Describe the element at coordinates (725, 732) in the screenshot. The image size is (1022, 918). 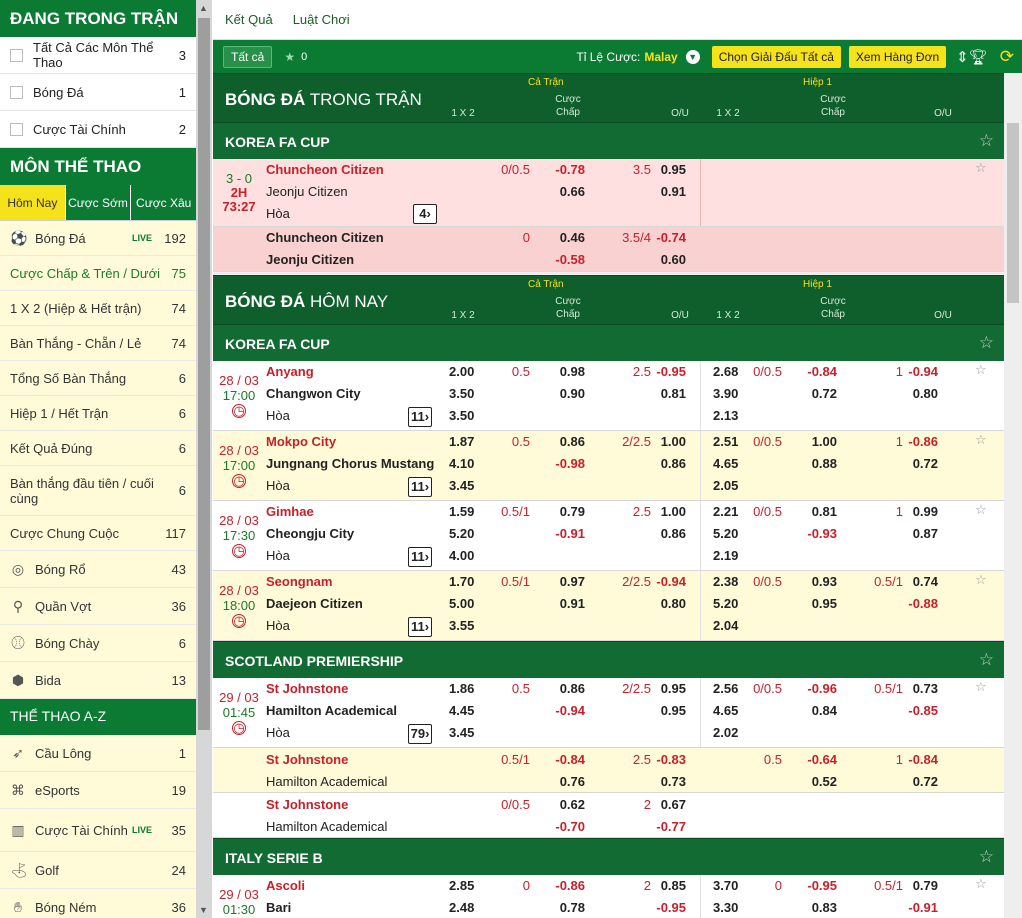
I see `odds-value: 2.02` at that location.